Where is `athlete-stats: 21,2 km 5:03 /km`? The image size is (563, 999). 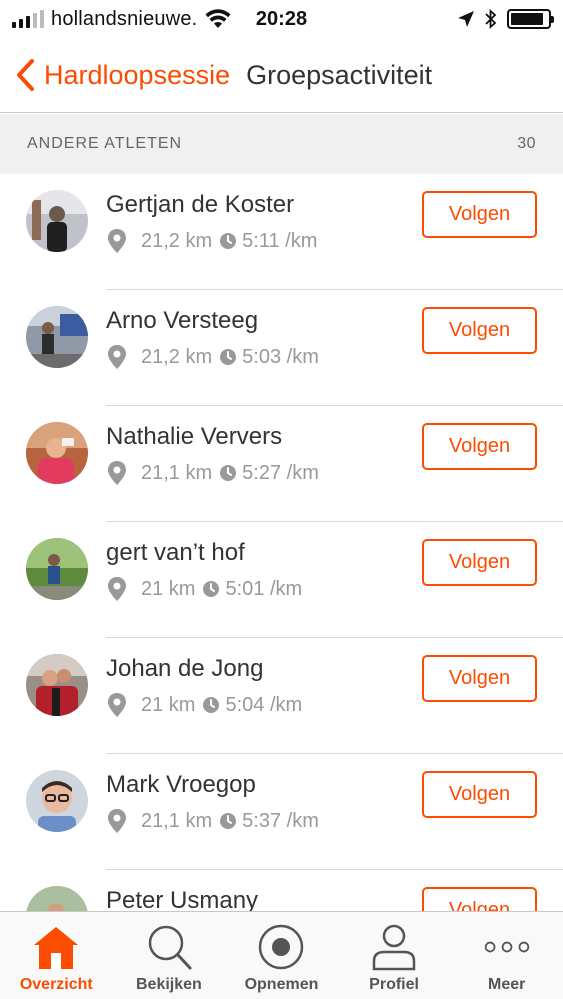
athlete-stats: 21,2 km 5:03 /km is located at coordinates (212, 357).